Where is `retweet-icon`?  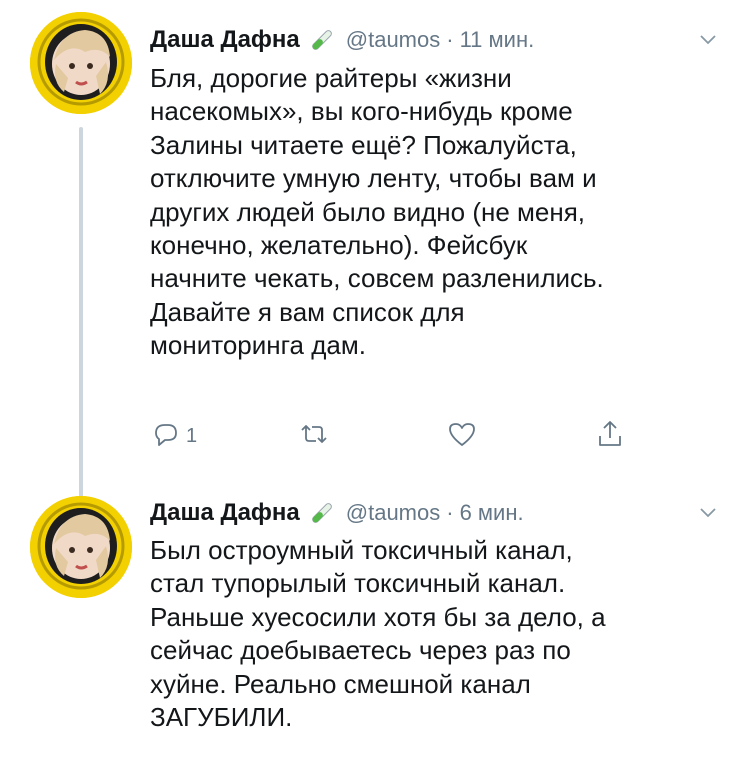 retweet-icon is located at coordinates (314, 436).